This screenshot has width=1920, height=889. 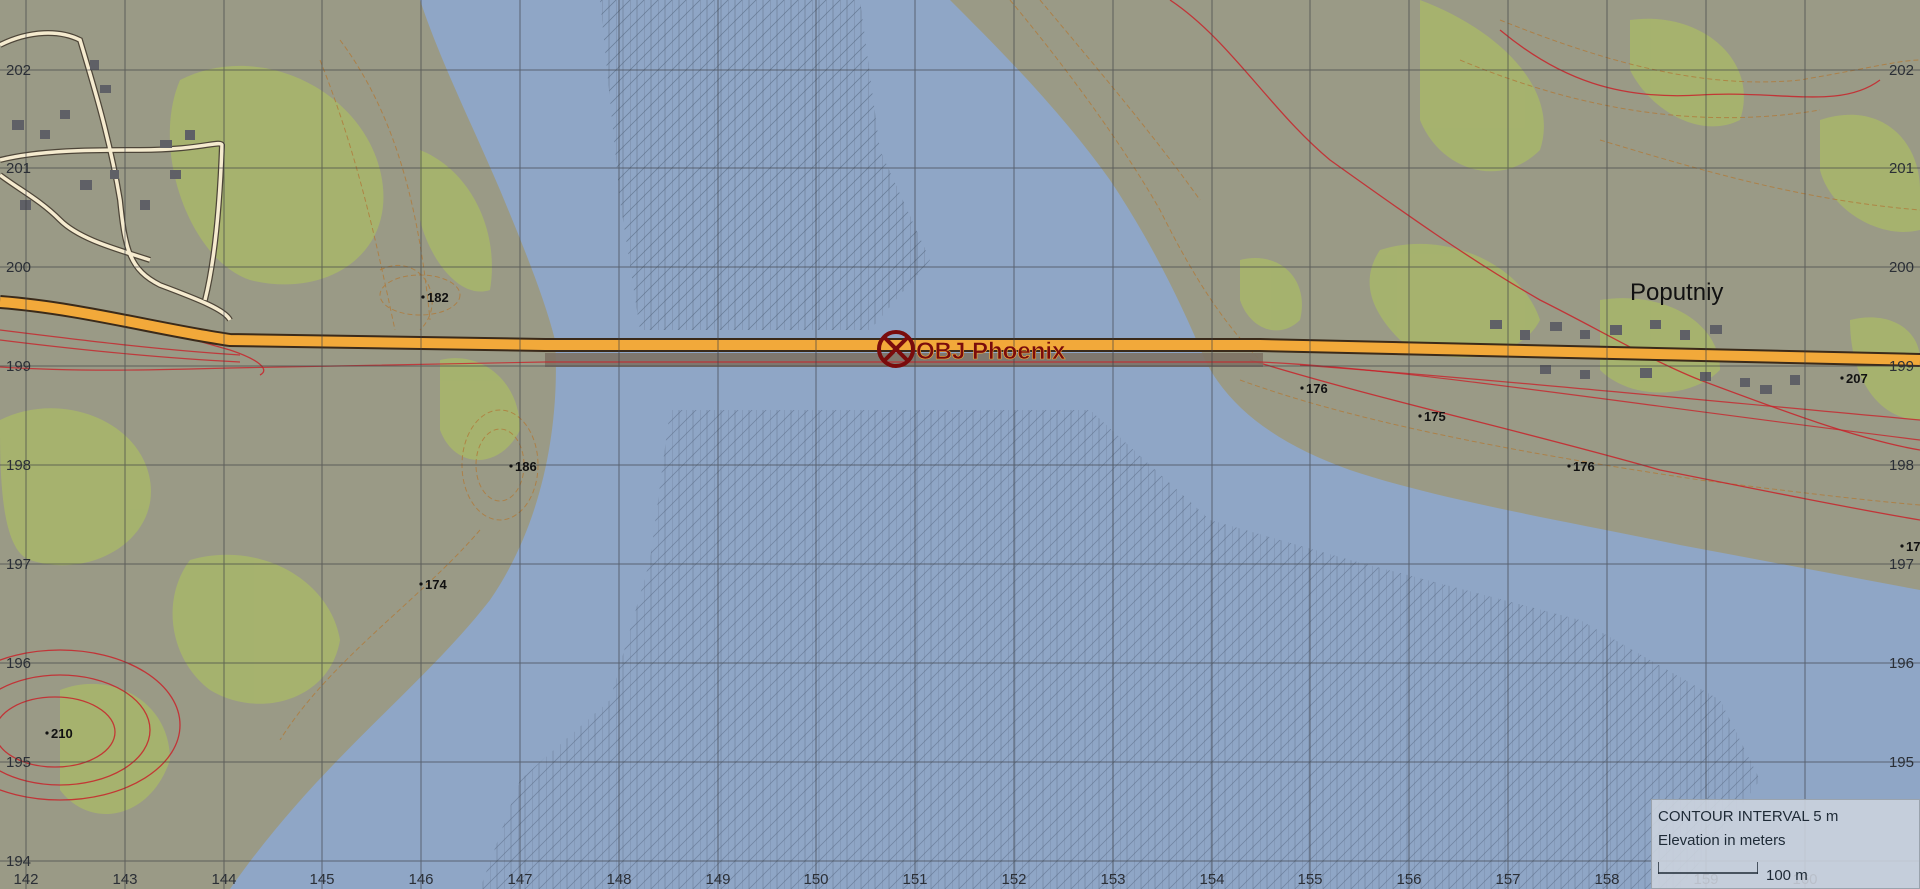 What do you see at coordinates (1606, 879) in the screenshot?
I see `easting-label: 158` at bounding box center [1606, 879].